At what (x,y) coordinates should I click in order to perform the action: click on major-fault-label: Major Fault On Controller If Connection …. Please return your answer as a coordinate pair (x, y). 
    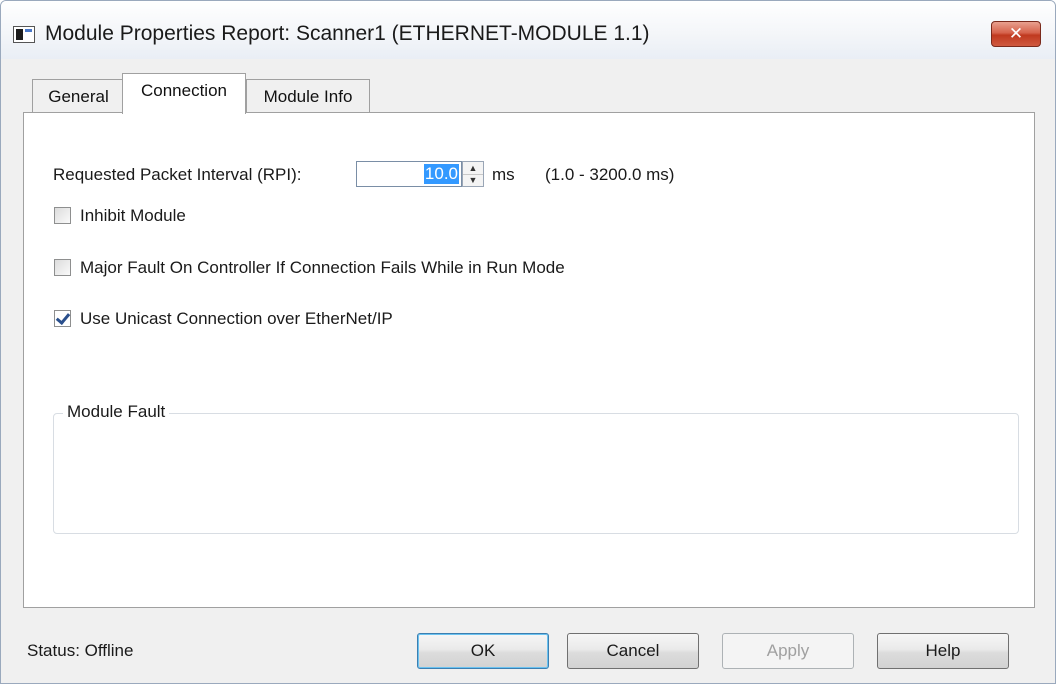
    Looking at the image, I should click on (322, 268).